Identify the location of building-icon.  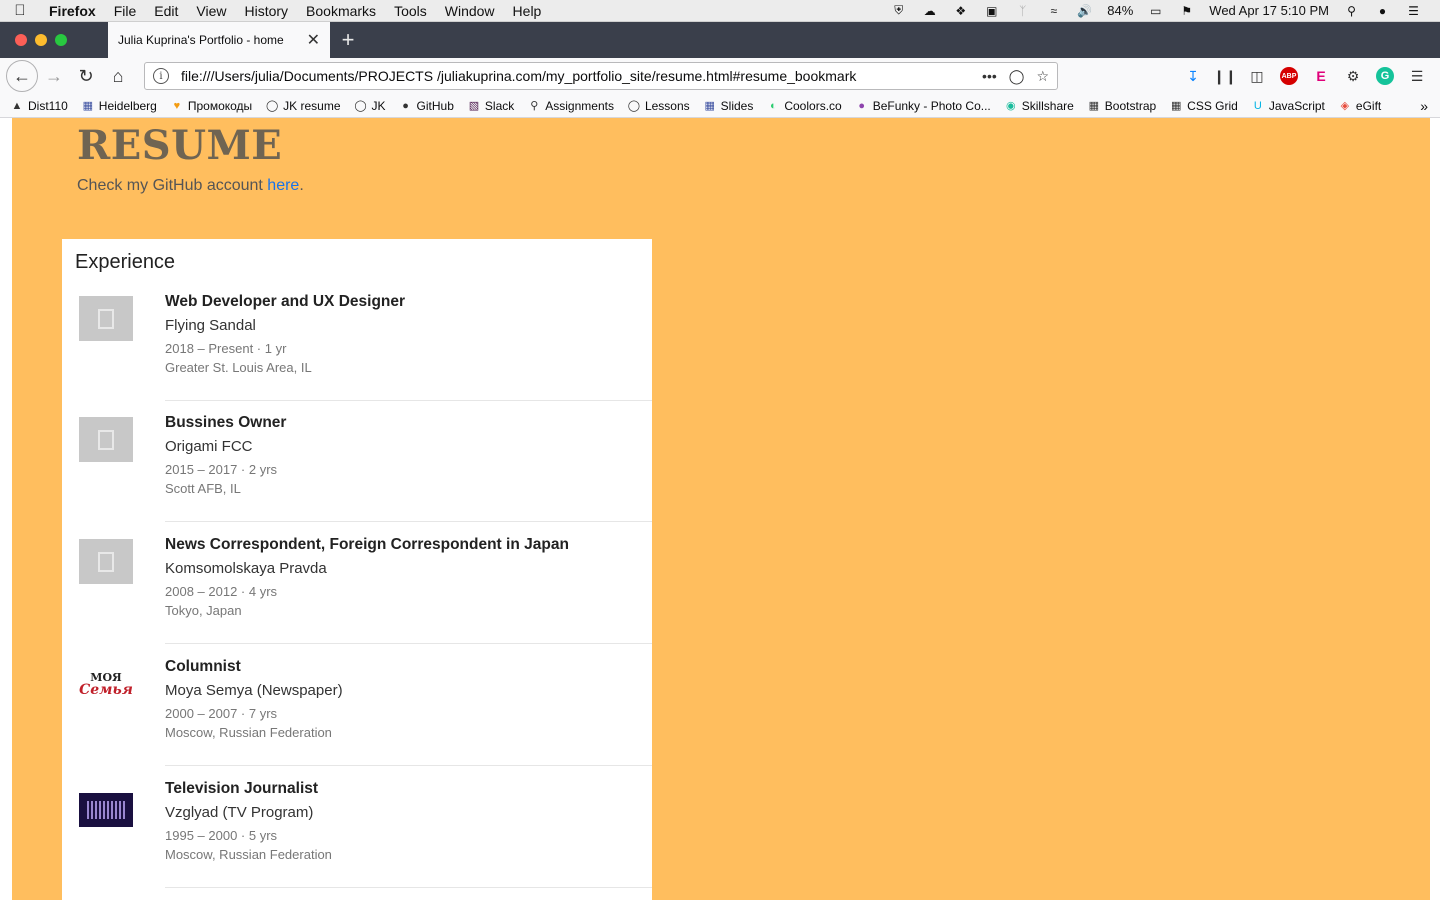
(106, 439).